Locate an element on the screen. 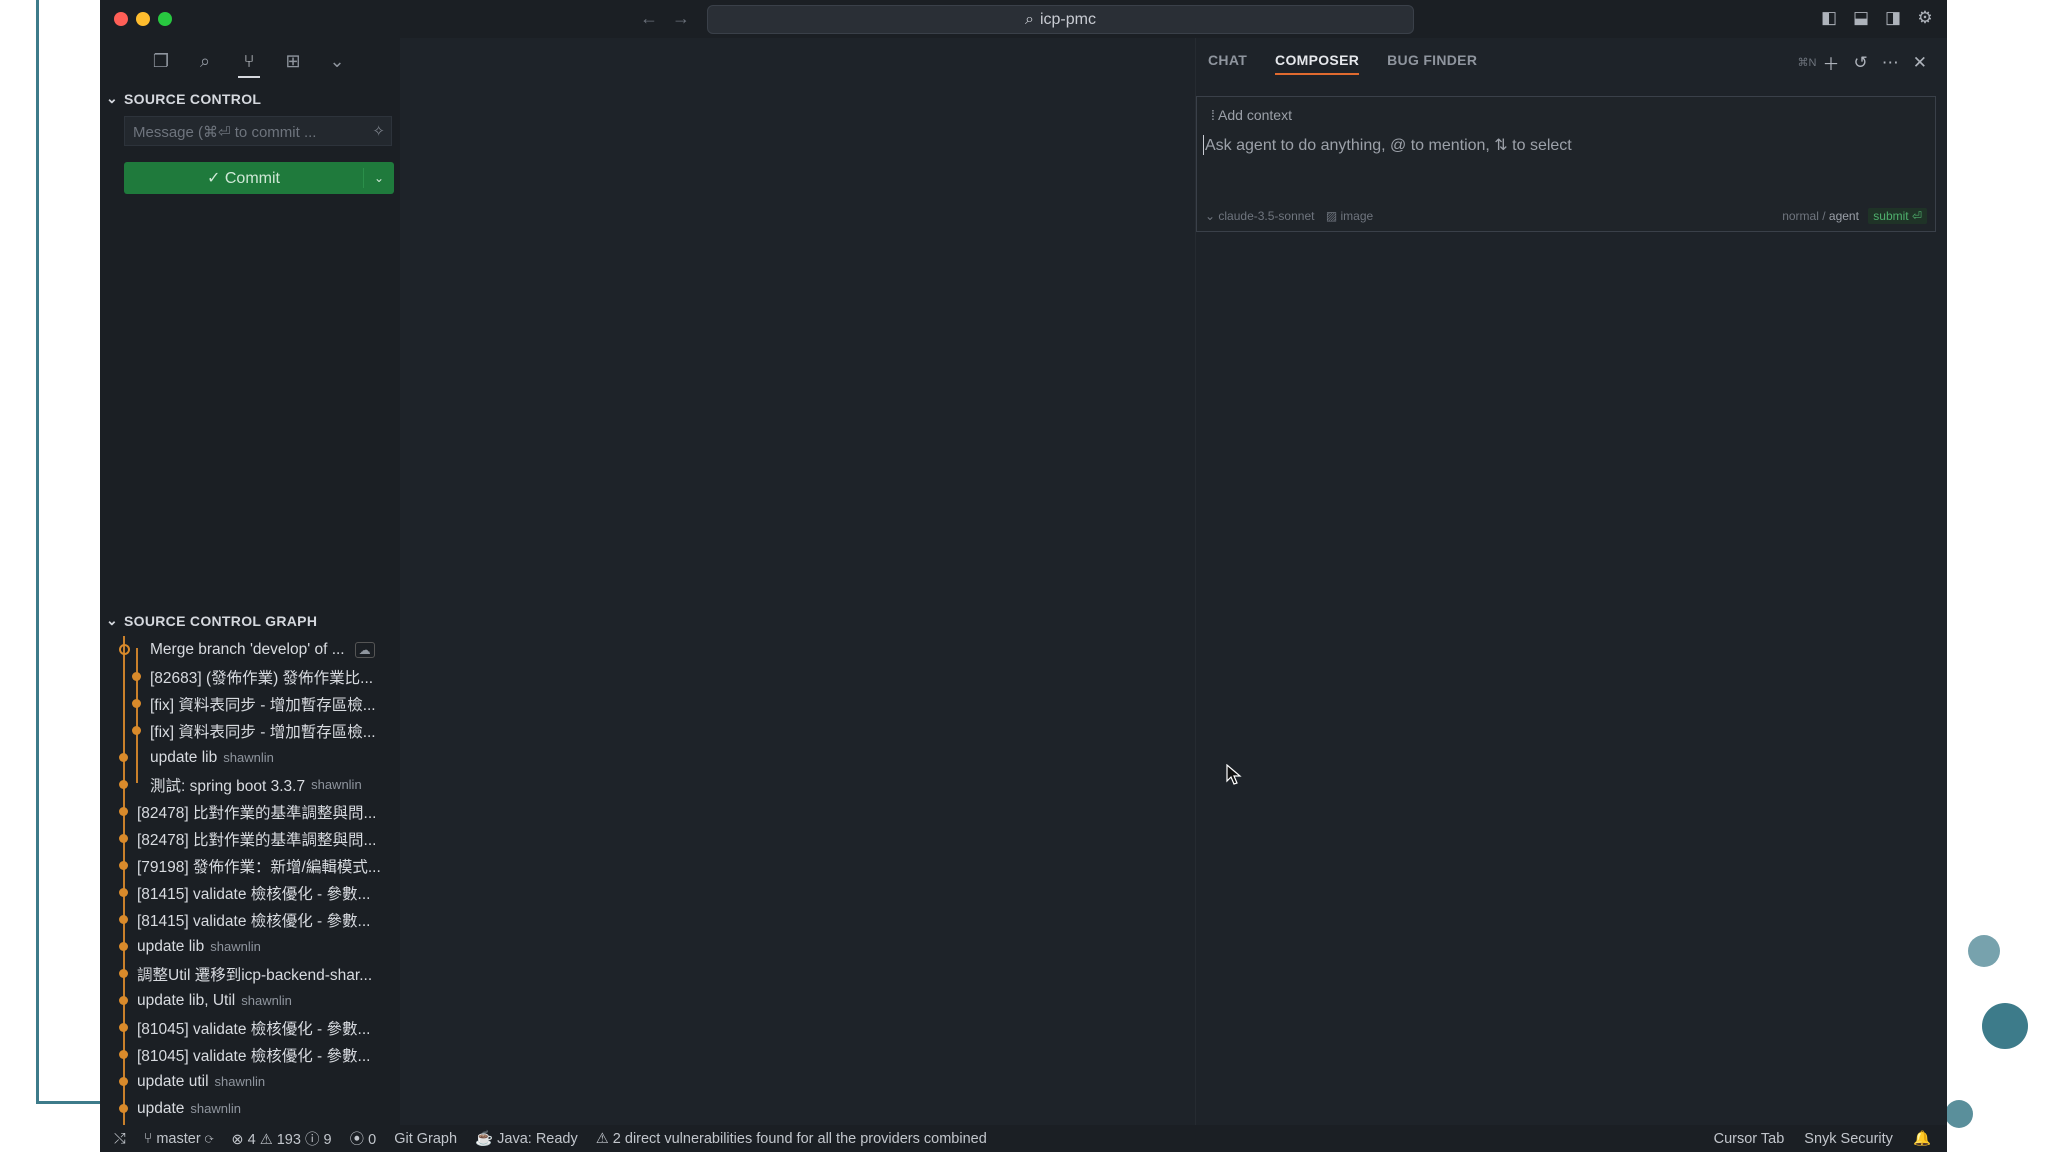  broadcast-icon: ⦿ is located at coordinates (359, 1140).